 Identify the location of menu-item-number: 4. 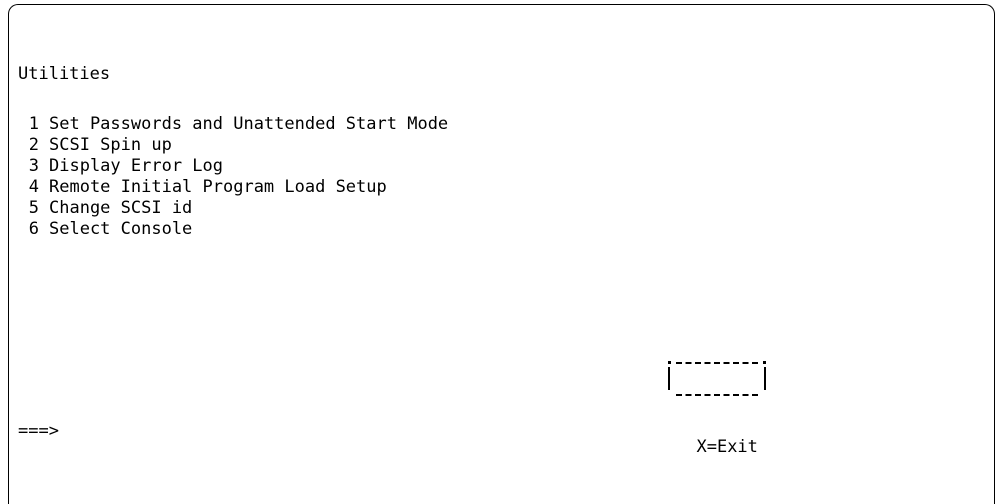
(33, 187).